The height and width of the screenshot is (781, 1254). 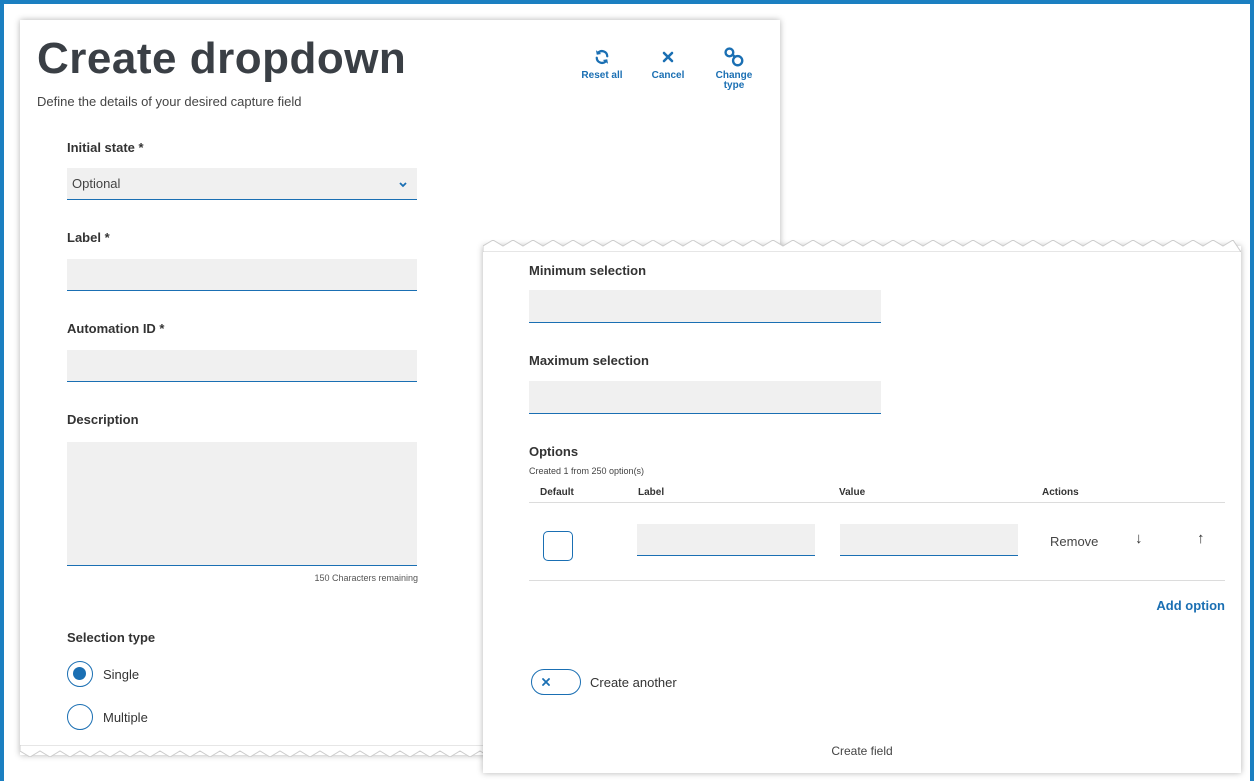 I want to click on minimum-selection-label: Minimum selection, so click(x=588, y=270).